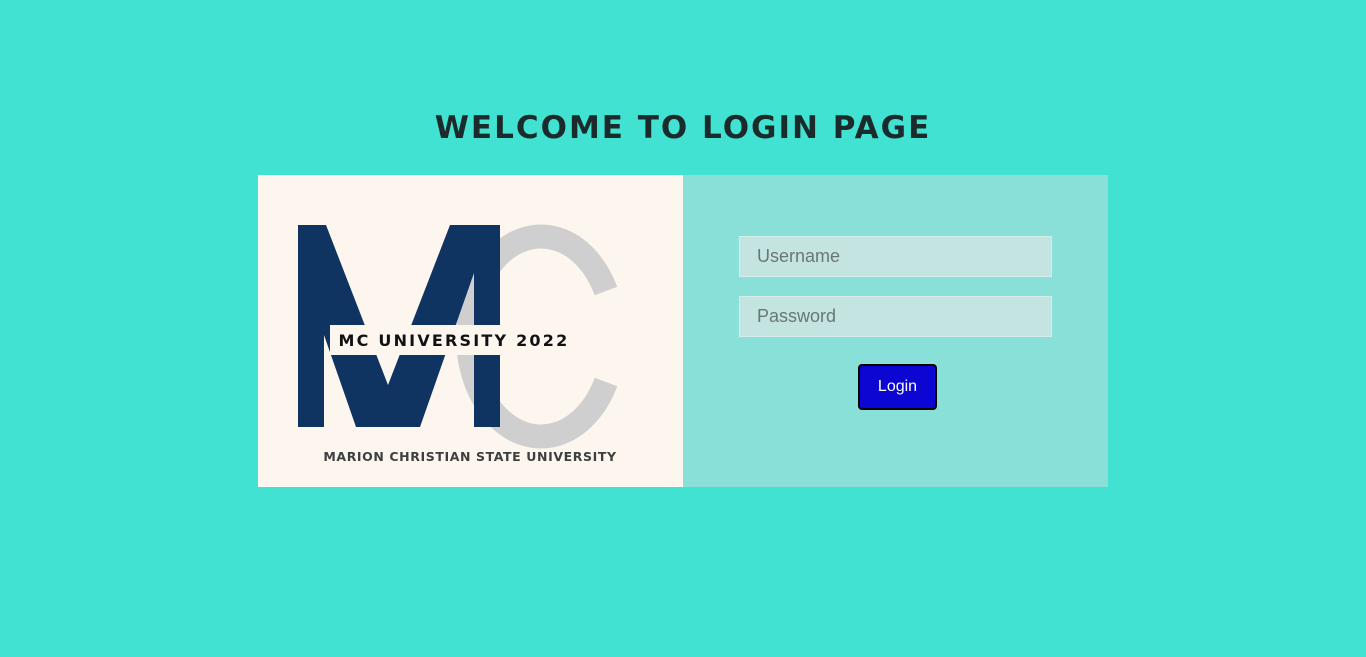 The width and height of the screenshot is (1366, 657). I want to click on page-title: WELCOME TO LOGIN PAGE, so click(683, 128).